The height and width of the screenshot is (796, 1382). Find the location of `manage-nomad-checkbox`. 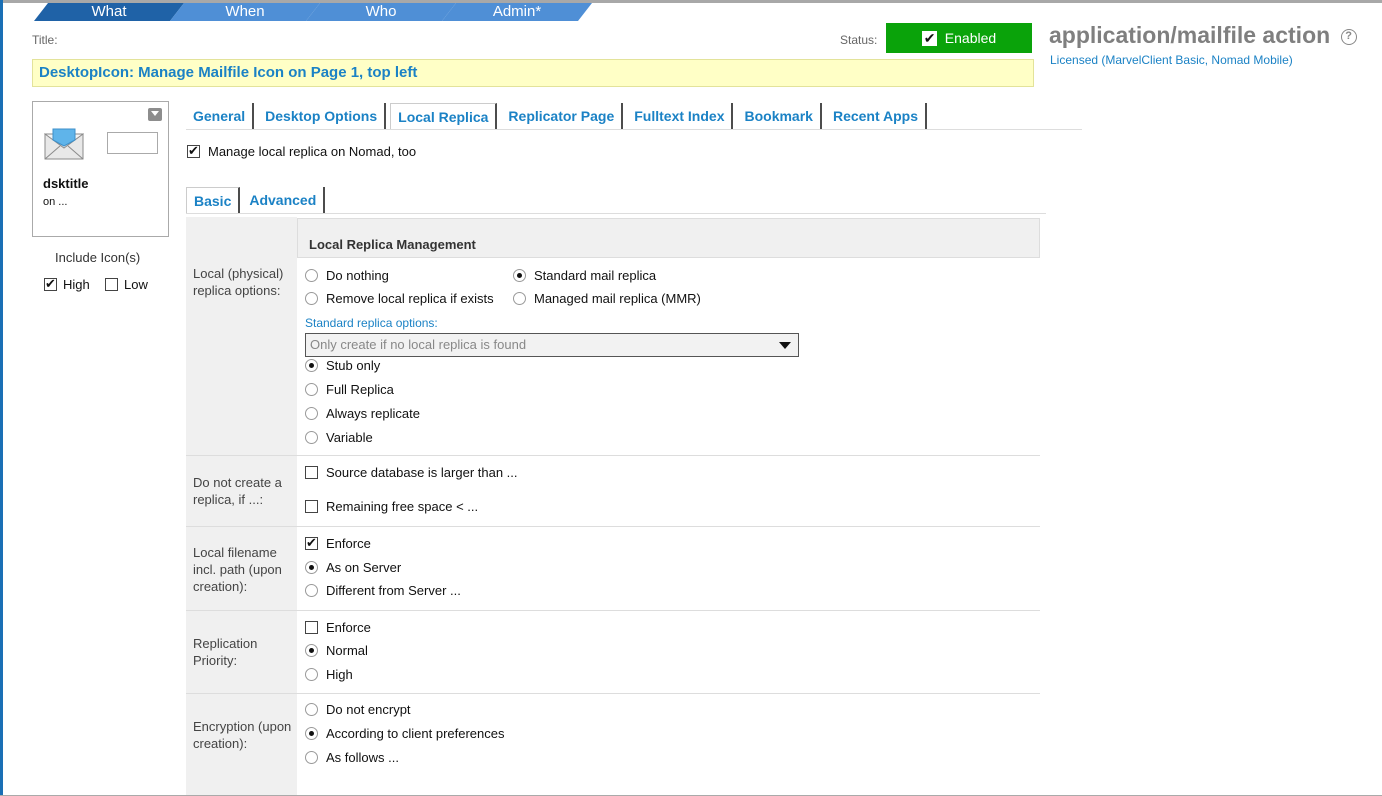

manage-nomad-checkbox is located at coordinates (193, 151).